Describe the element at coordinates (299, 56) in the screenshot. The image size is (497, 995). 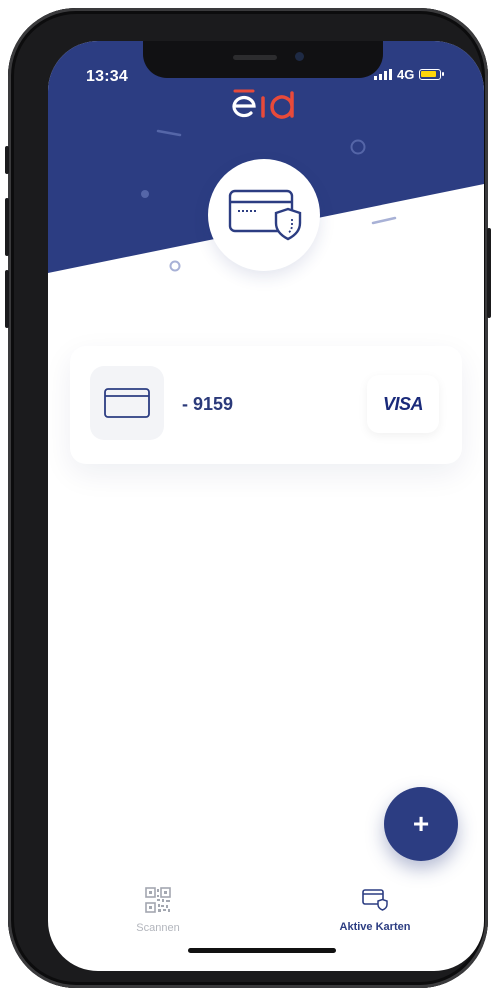
I see `front-camera` at that location.